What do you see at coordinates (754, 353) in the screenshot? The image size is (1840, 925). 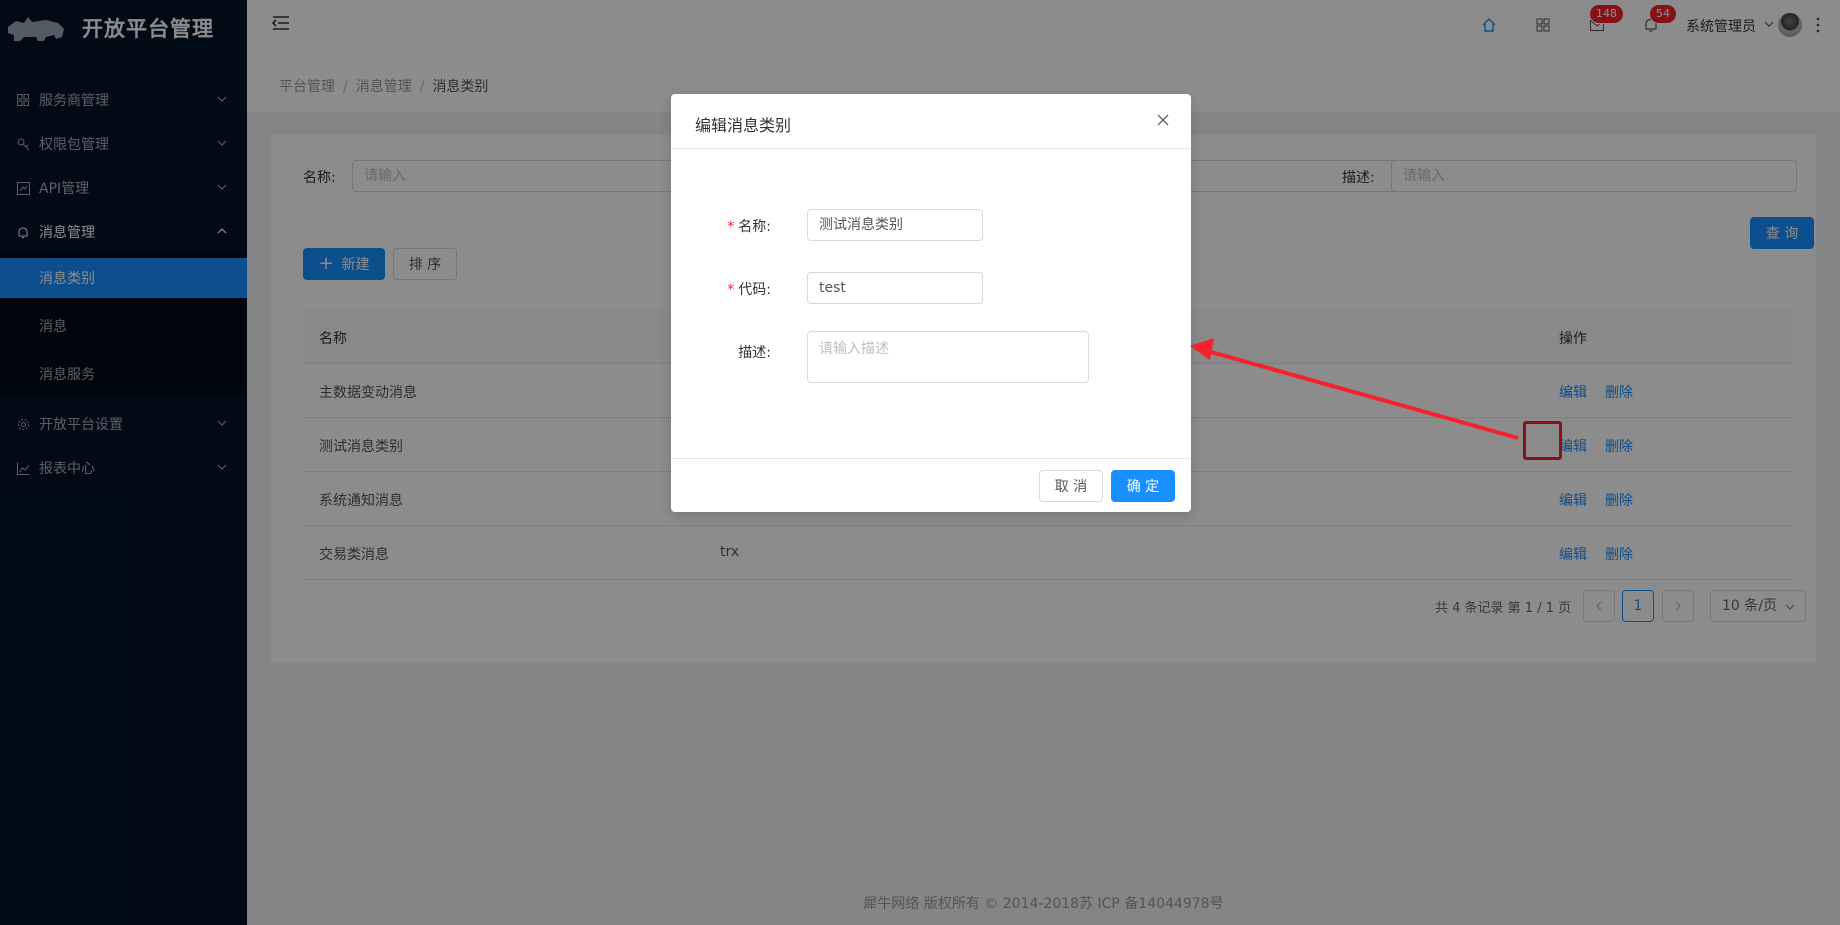 I see `desc-field-label: 描述:` at bounding box center [754, 353].